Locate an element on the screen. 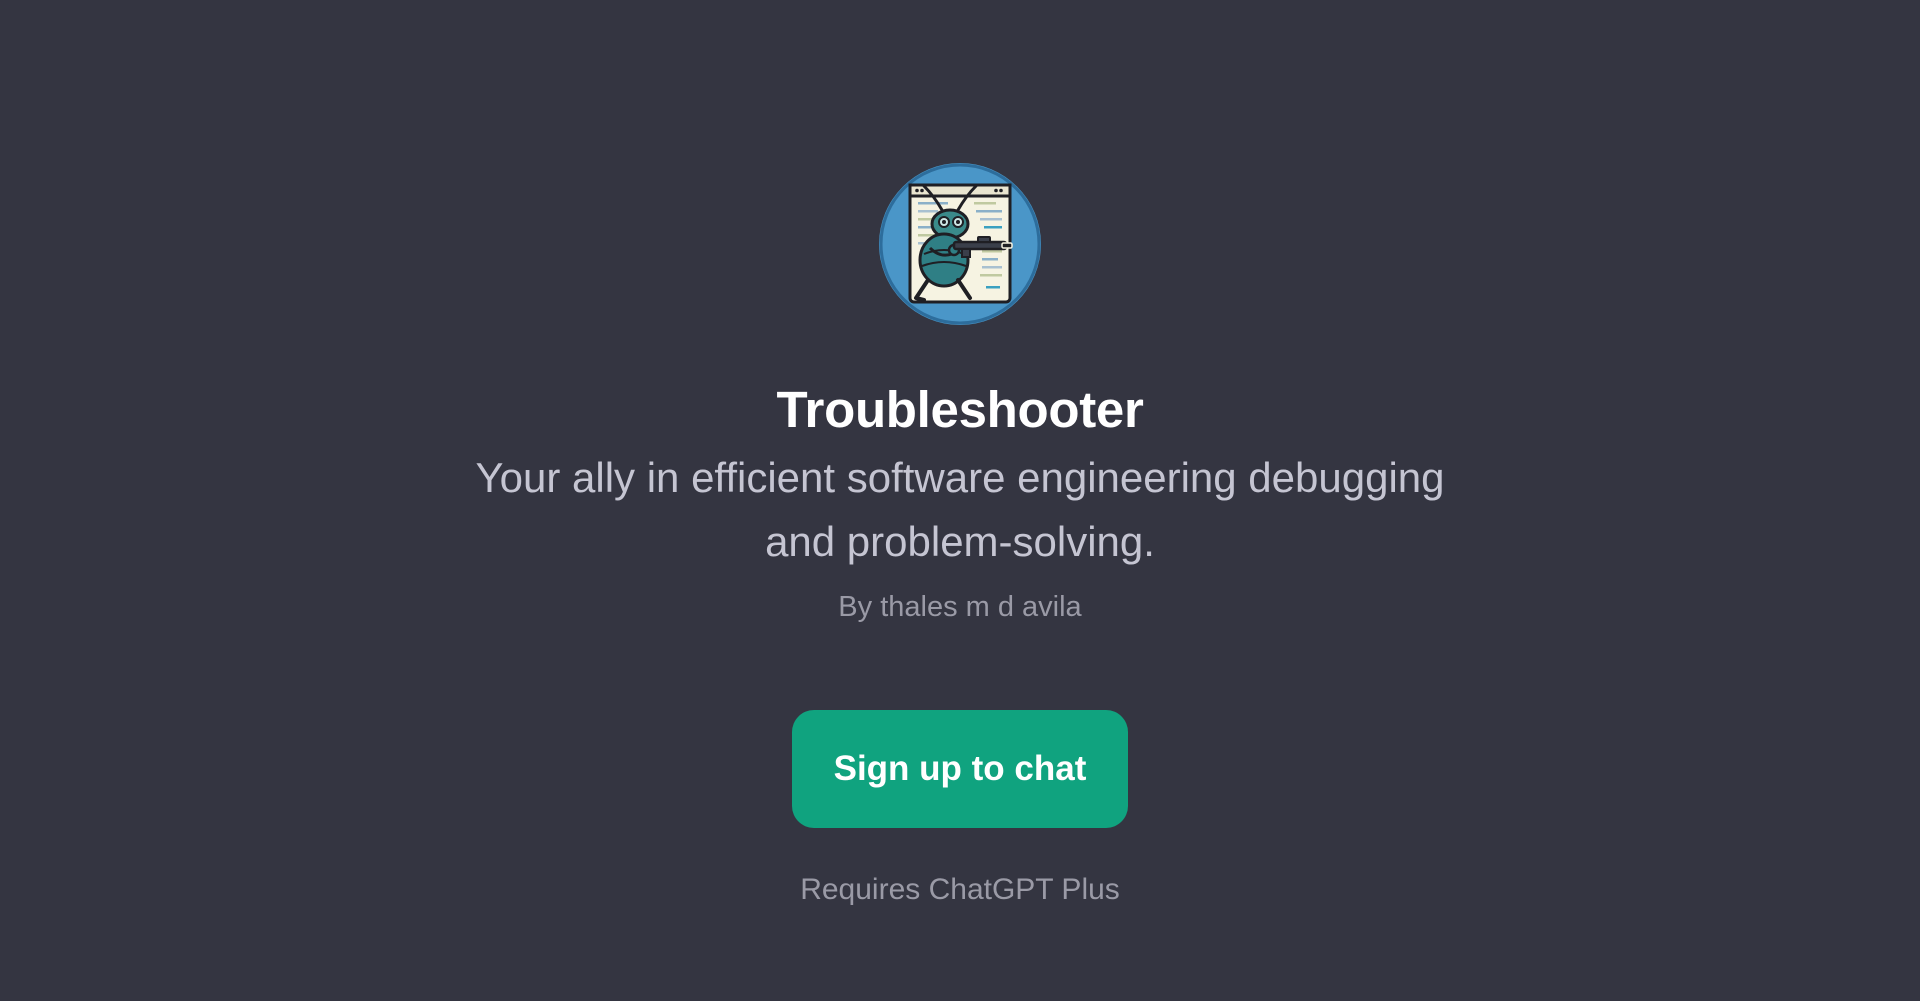 The height and width of the screenshot is (1001, 1920). sign-up-to-chat-button: Sign up to chat is located at coordinates (960, 769).